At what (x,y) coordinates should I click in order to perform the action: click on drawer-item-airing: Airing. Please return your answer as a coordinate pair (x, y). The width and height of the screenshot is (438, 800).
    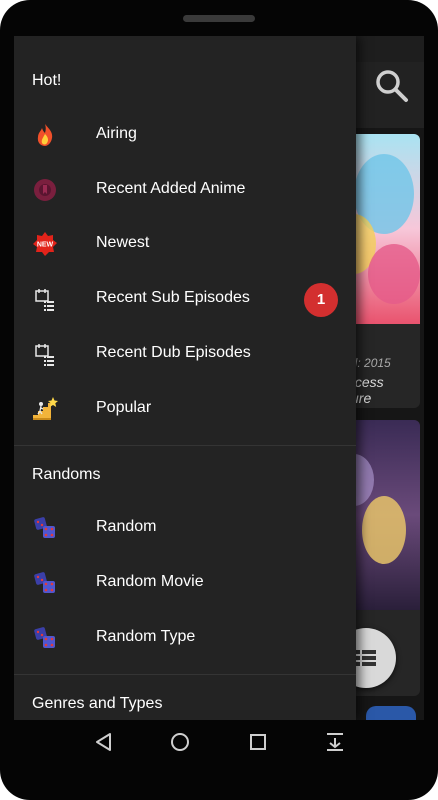
    Looking at the image, I should click on (185, 135).